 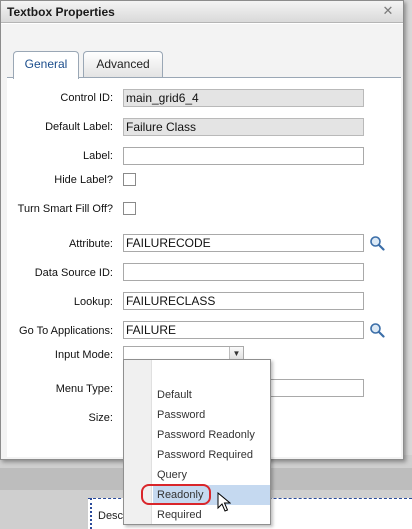 I want to click on default-label-field: Failure Class, so click(x=243, y=127).